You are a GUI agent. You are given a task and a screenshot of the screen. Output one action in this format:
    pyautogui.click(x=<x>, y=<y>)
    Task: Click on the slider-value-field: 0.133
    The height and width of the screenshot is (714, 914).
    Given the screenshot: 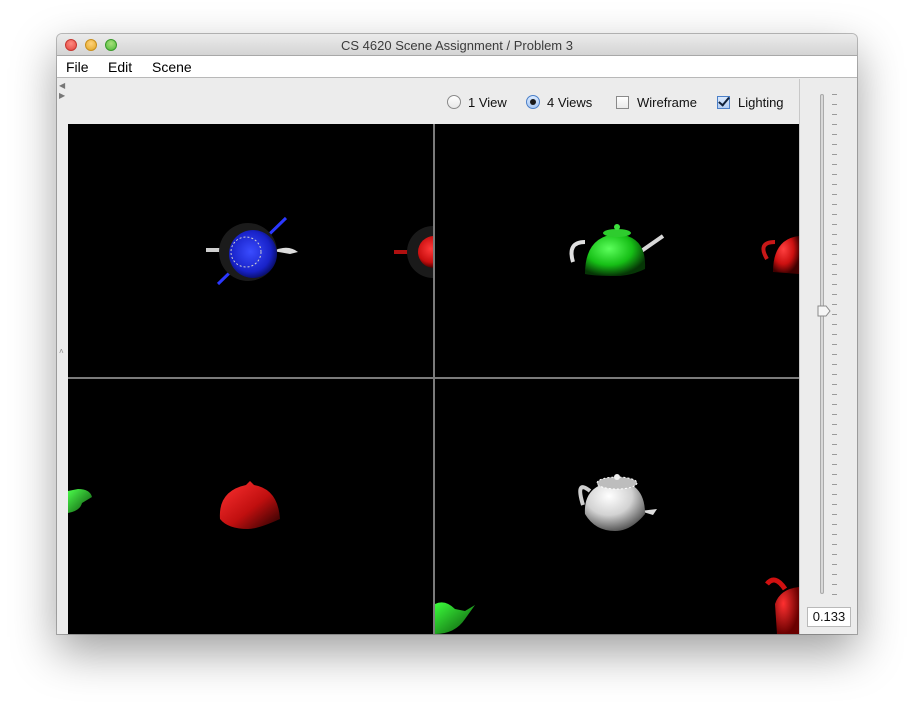 What is the action you would take?
    pyautogui.click(x=829, y=617)
    